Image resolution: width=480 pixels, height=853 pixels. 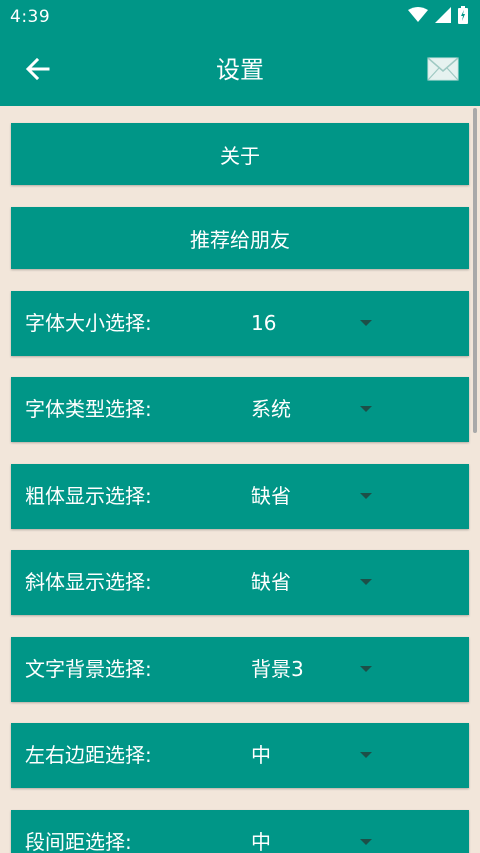 I want to click on about-button: 关于, so click(x=240, y=154).